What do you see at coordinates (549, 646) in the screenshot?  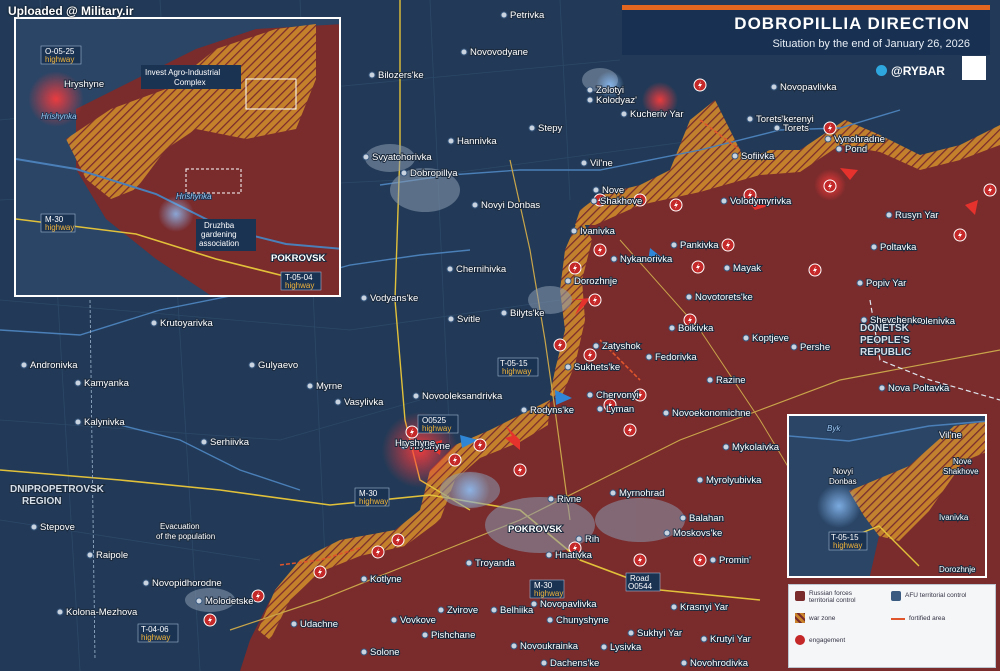 I see `town-label: Novoukrainka` at bounding box center [549, 646].